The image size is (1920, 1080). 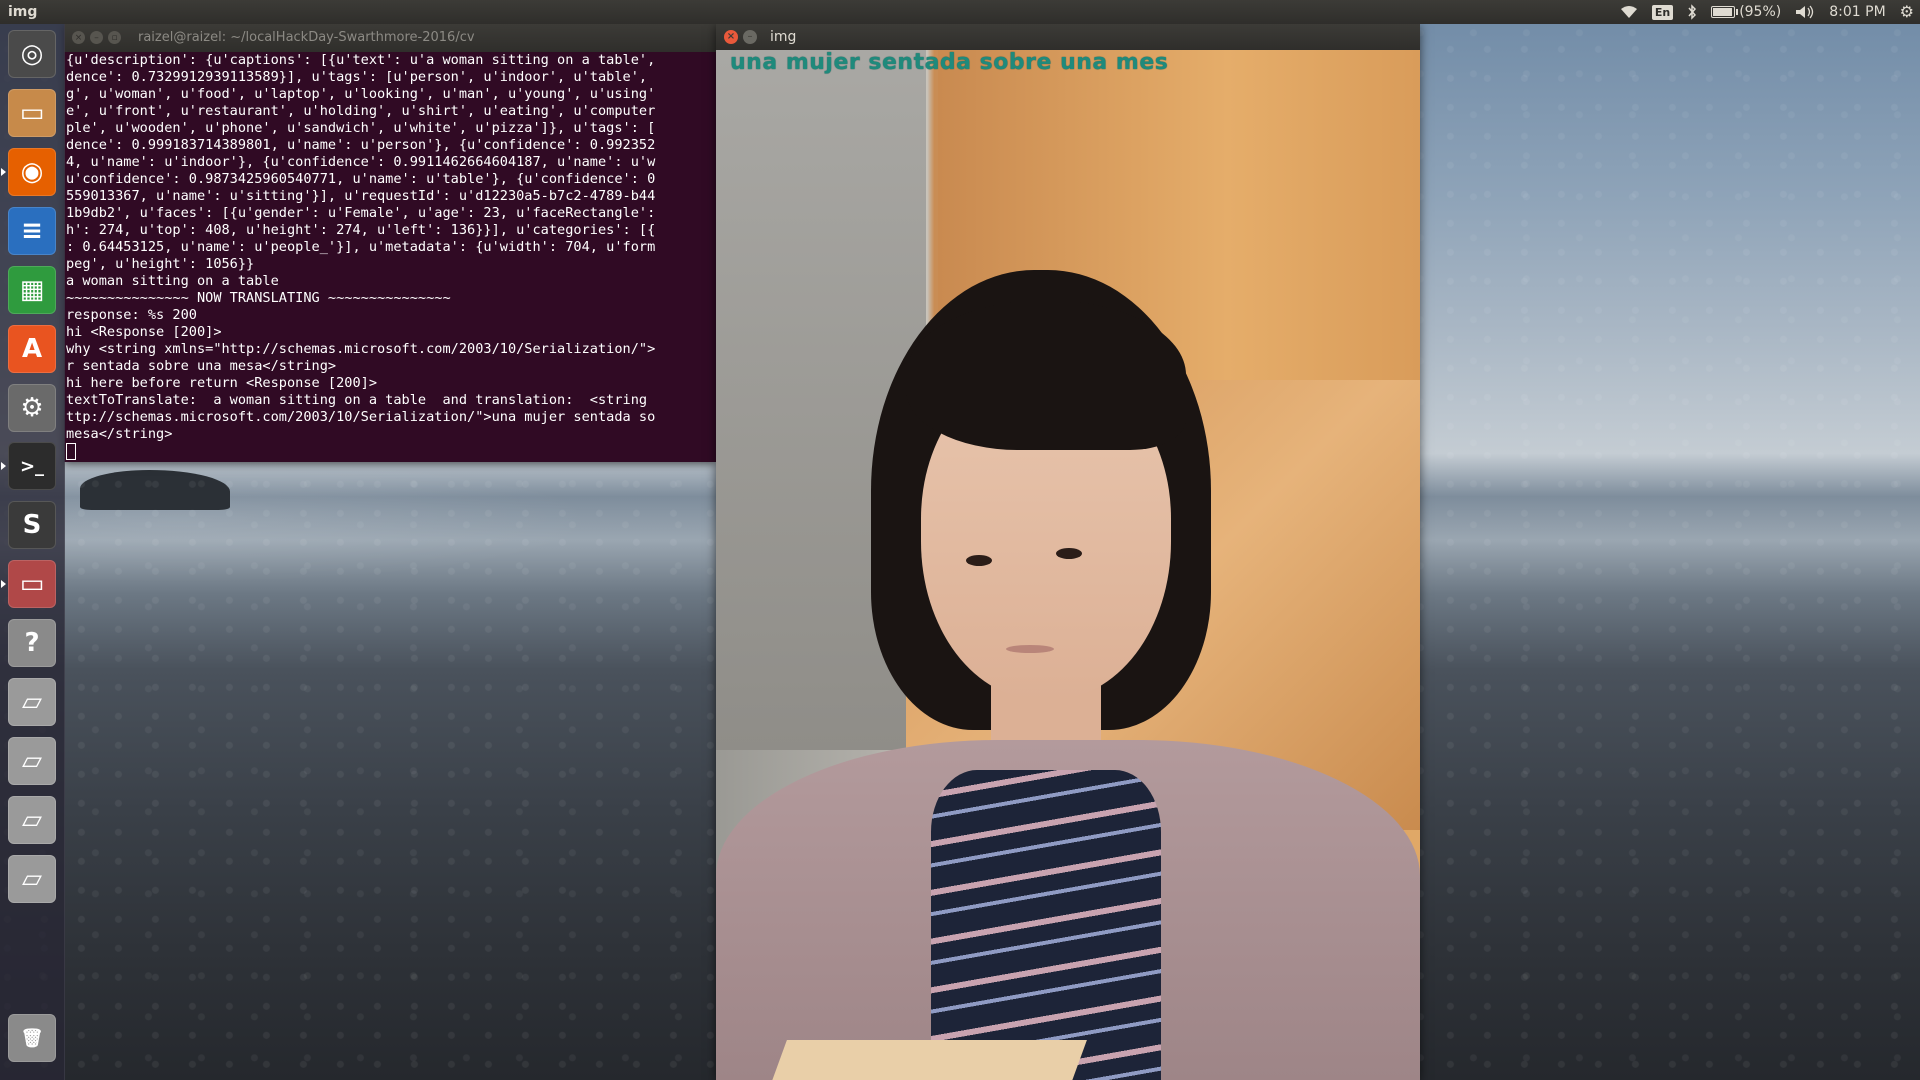 What do you see at coordinates (926, 1060) in the screenshot?
I see `photo-table-edge` at bounding box center [926, 1060].